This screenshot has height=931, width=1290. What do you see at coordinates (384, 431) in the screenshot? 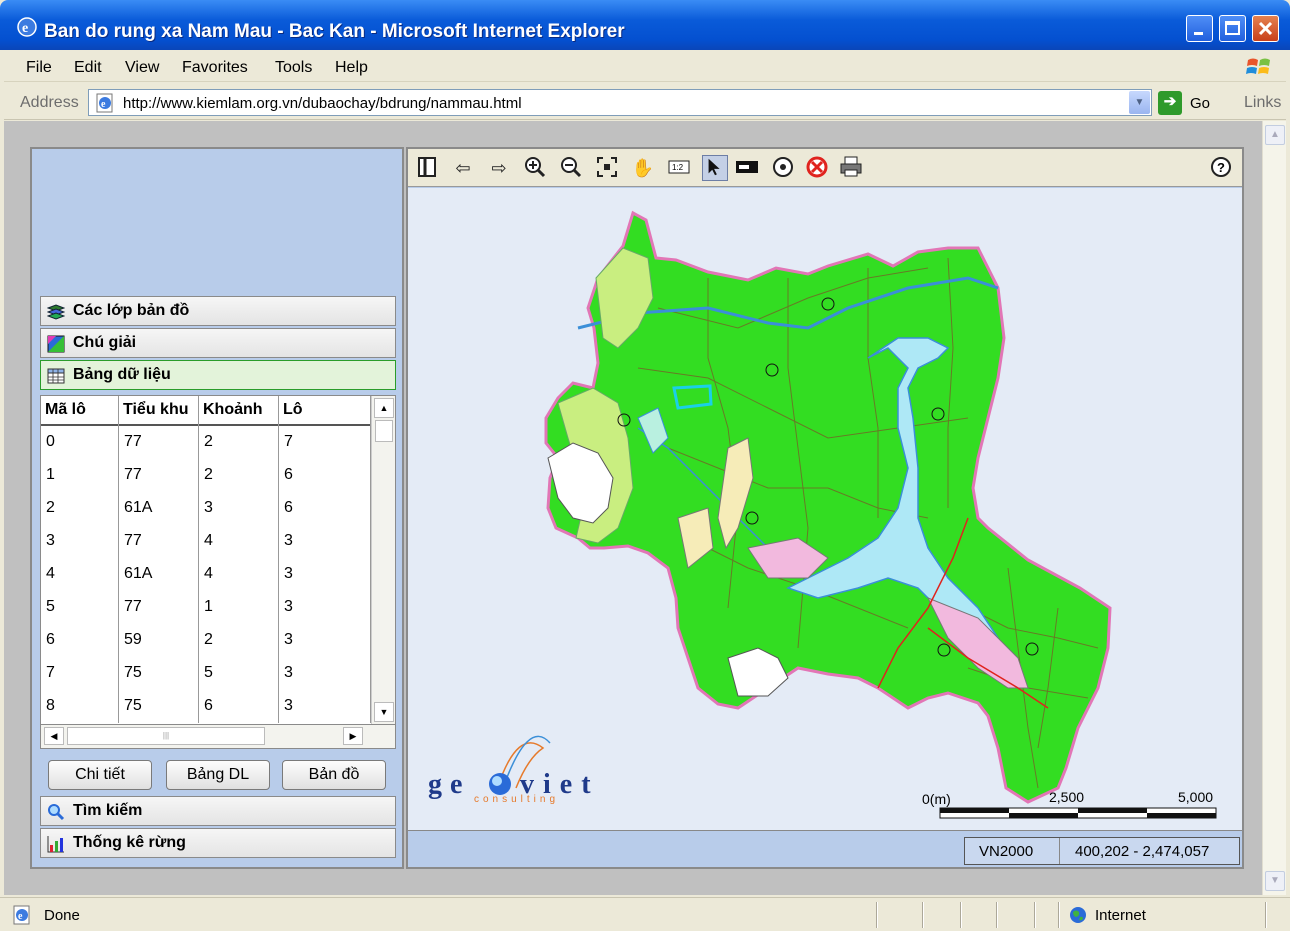
I see `table-scroll-thumb` at bounding box center [384, 431].